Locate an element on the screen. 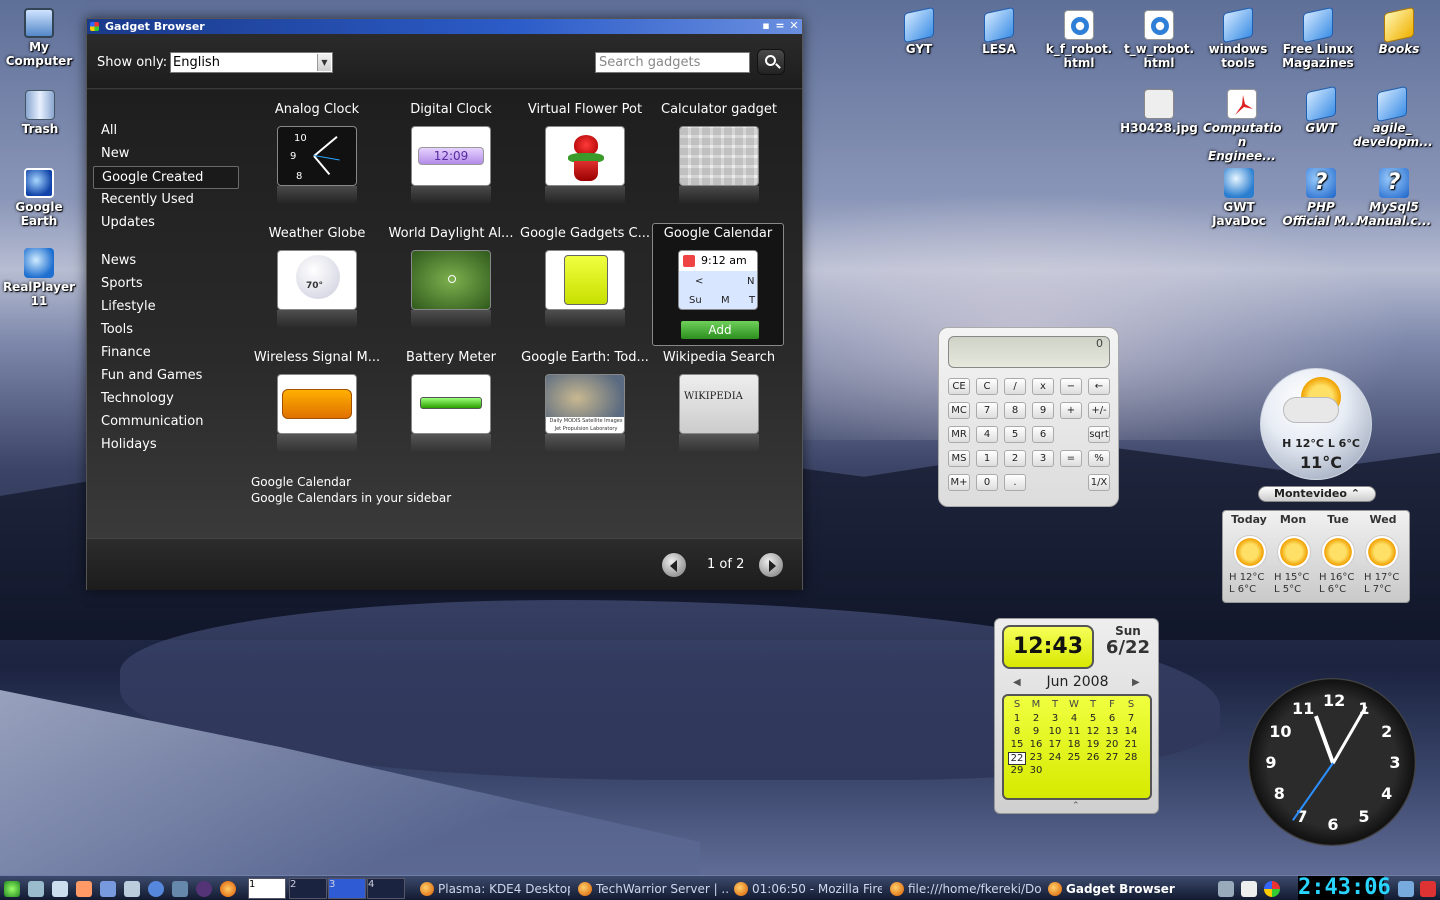 The width and height of the screenshot is (1440, 900). calculator-key: . is located at coordinates (1015, 482).